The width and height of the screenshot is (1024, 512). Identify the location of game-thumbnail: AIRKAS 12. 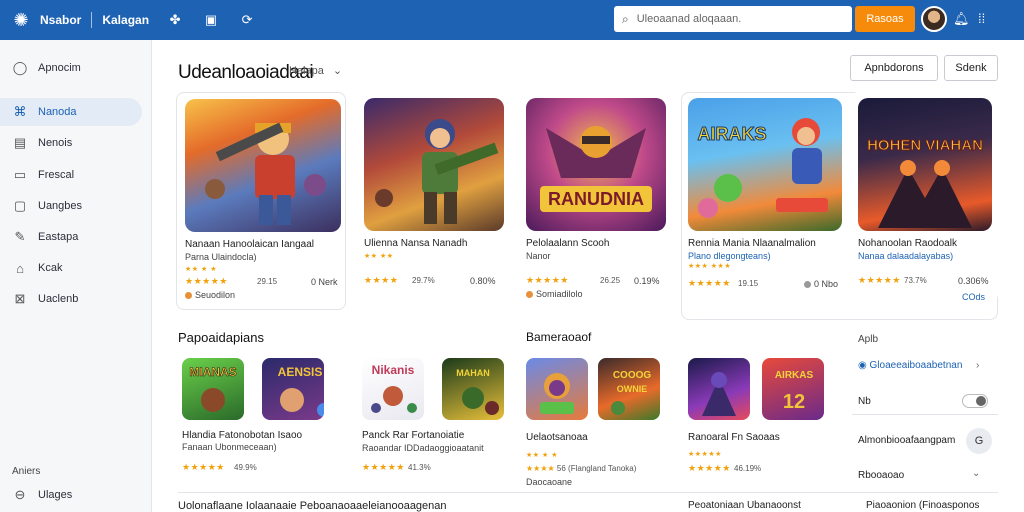
(793, 389).